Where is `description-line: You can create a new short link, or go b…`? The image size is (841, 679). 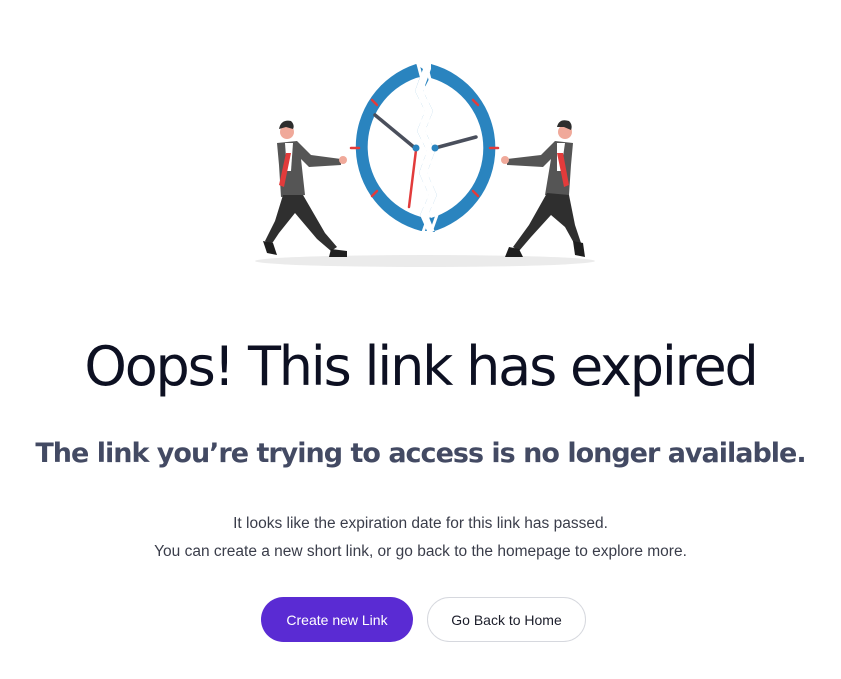 description-line: You can create a new short link, or go b… is located at coordinates (420, 551).